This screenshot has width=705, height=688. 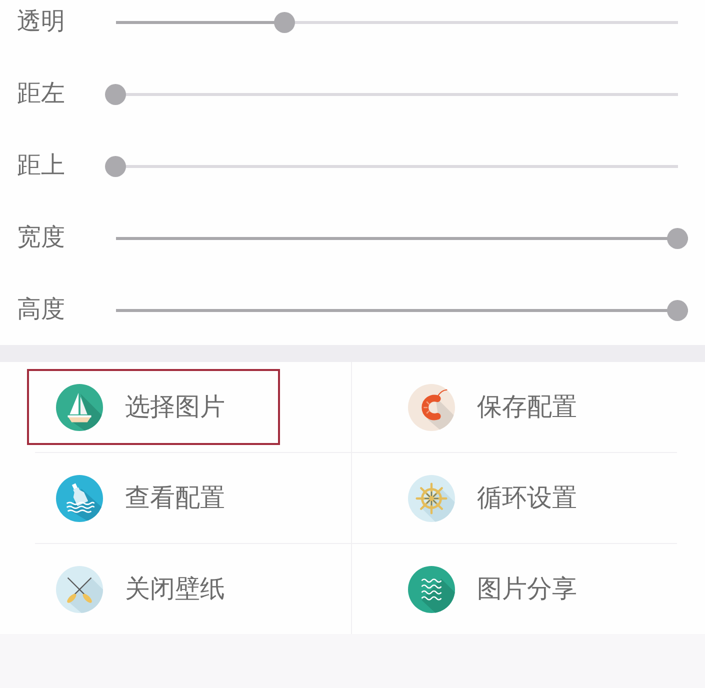 I want to click on menu-item: 图片分享, so click(x=505, y=589).